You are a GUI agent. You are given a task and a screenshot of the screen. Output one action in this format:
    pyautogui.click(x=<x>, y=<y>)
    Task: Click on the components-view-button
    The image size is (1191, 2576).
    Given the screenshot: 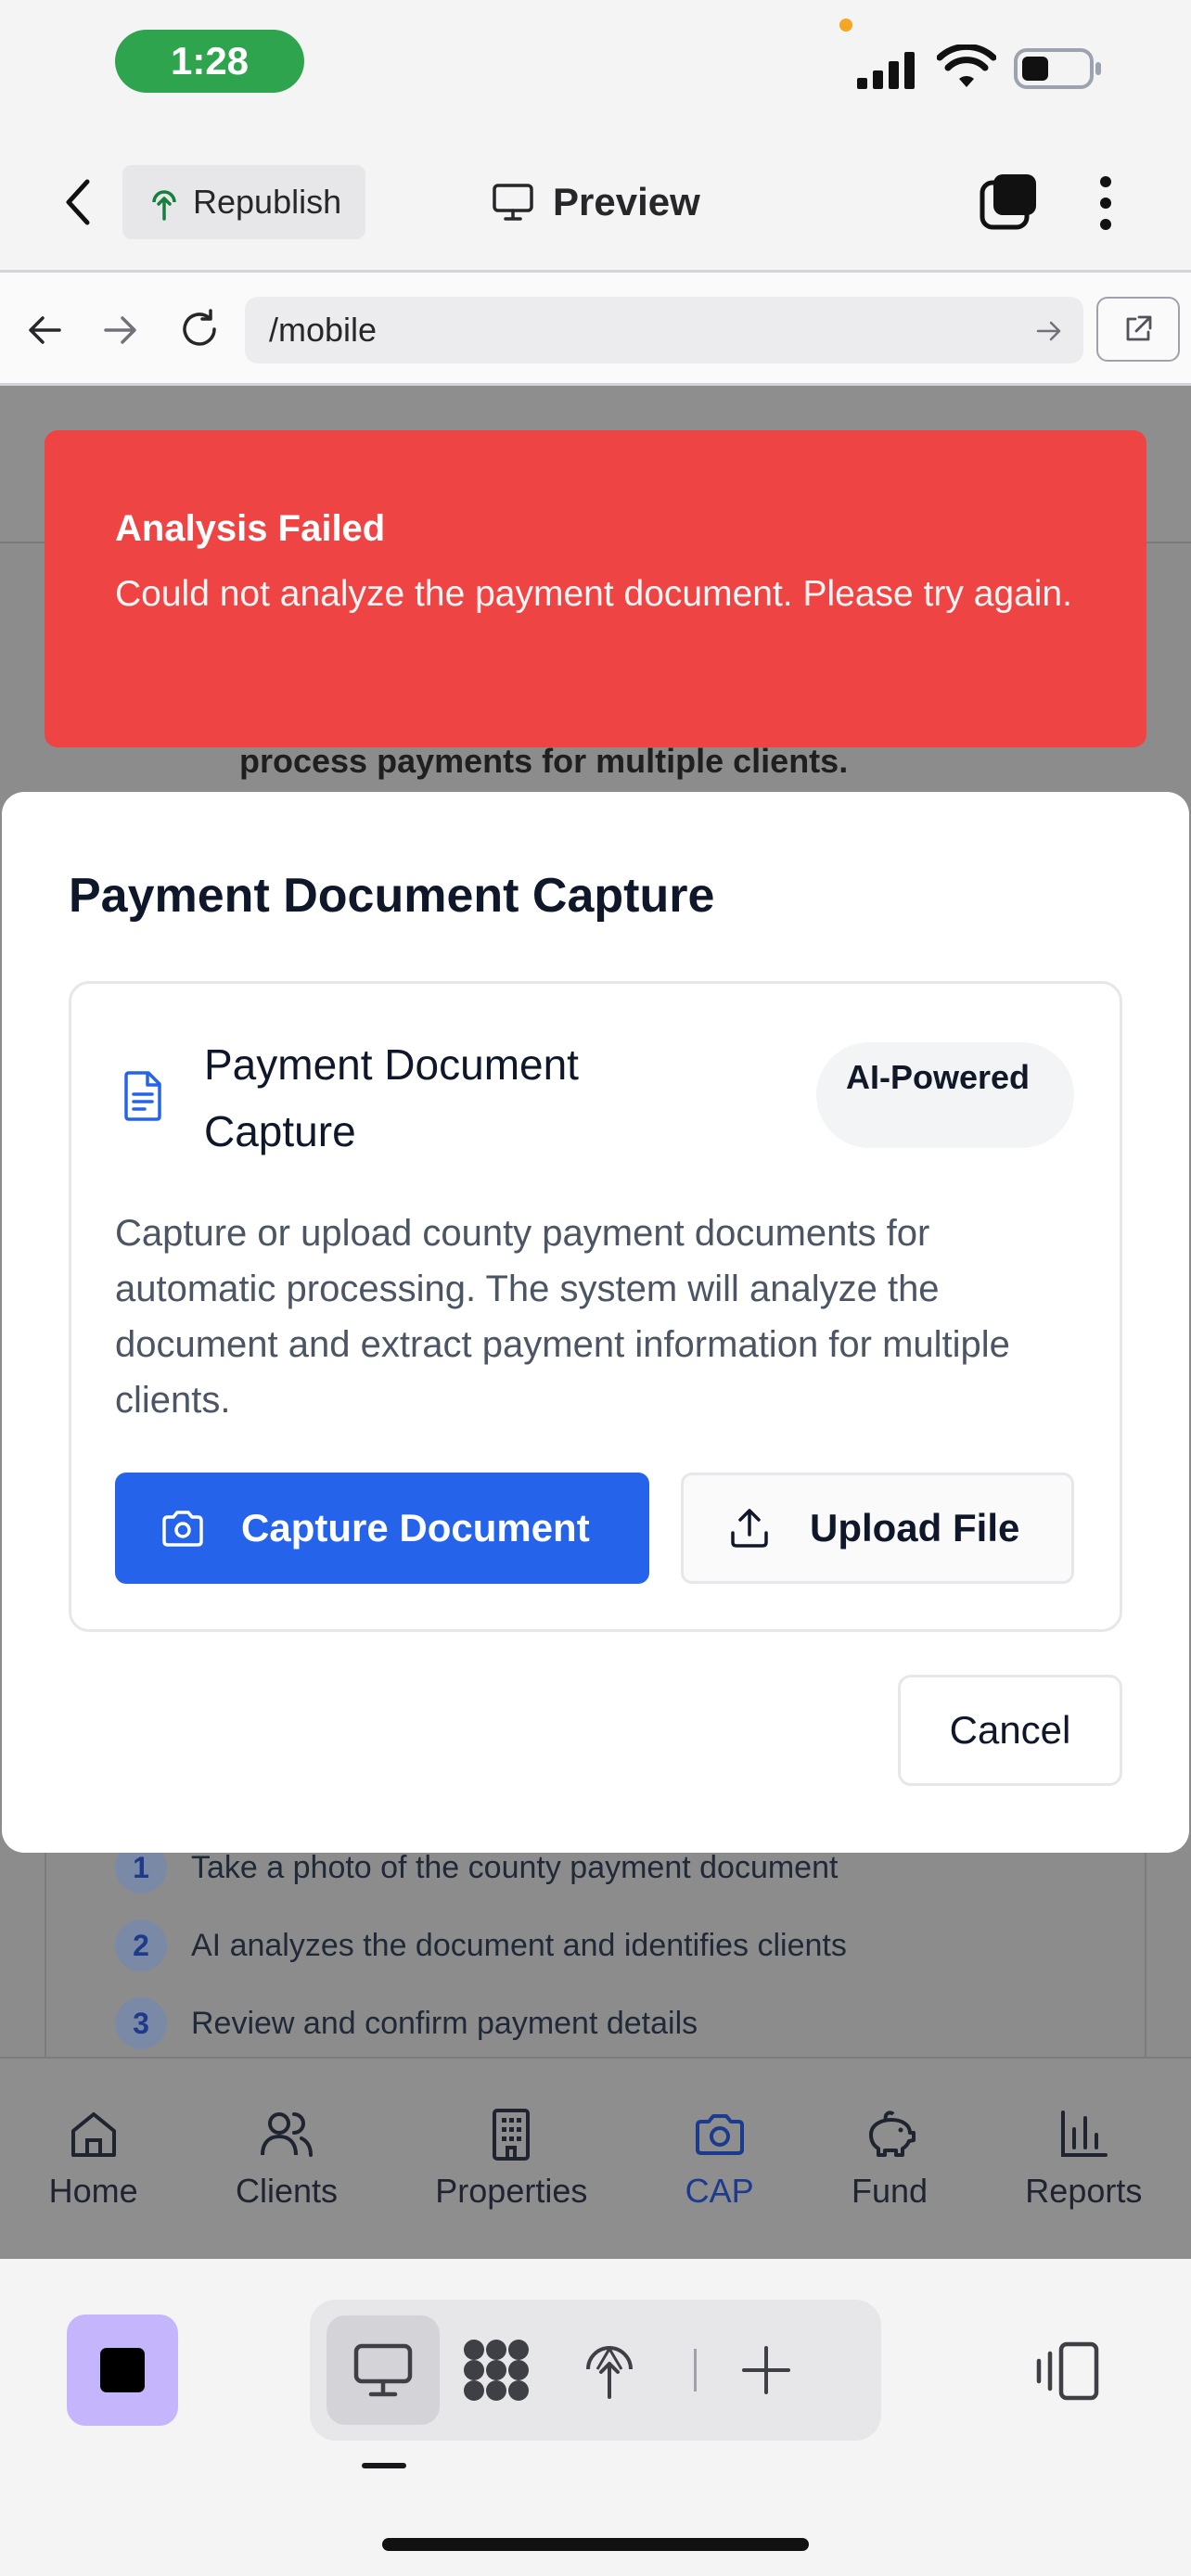 What is the action you would take?
    pyautogui.click(x=497, y=2370)
    